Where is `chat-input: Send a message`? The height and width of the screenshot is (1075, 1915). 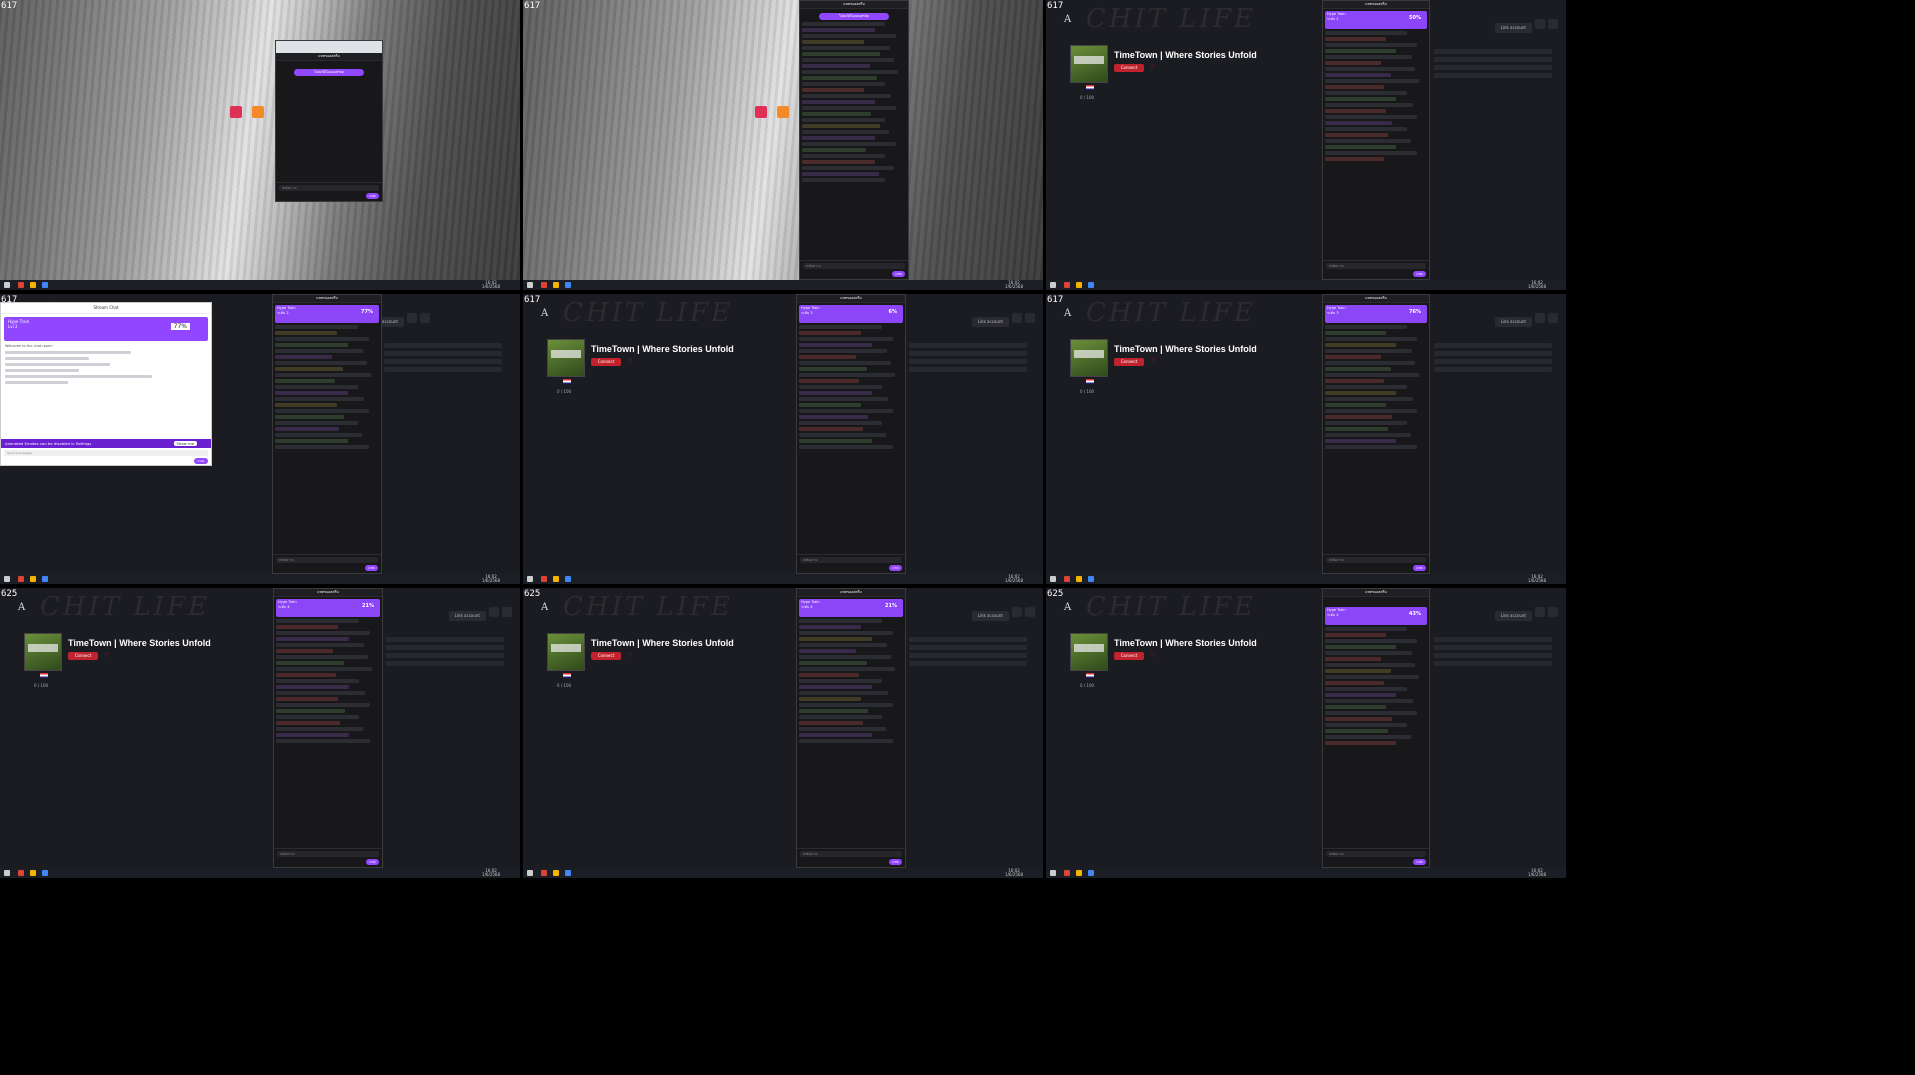
chat-input: Send a message is located at coordinates (106, 453).